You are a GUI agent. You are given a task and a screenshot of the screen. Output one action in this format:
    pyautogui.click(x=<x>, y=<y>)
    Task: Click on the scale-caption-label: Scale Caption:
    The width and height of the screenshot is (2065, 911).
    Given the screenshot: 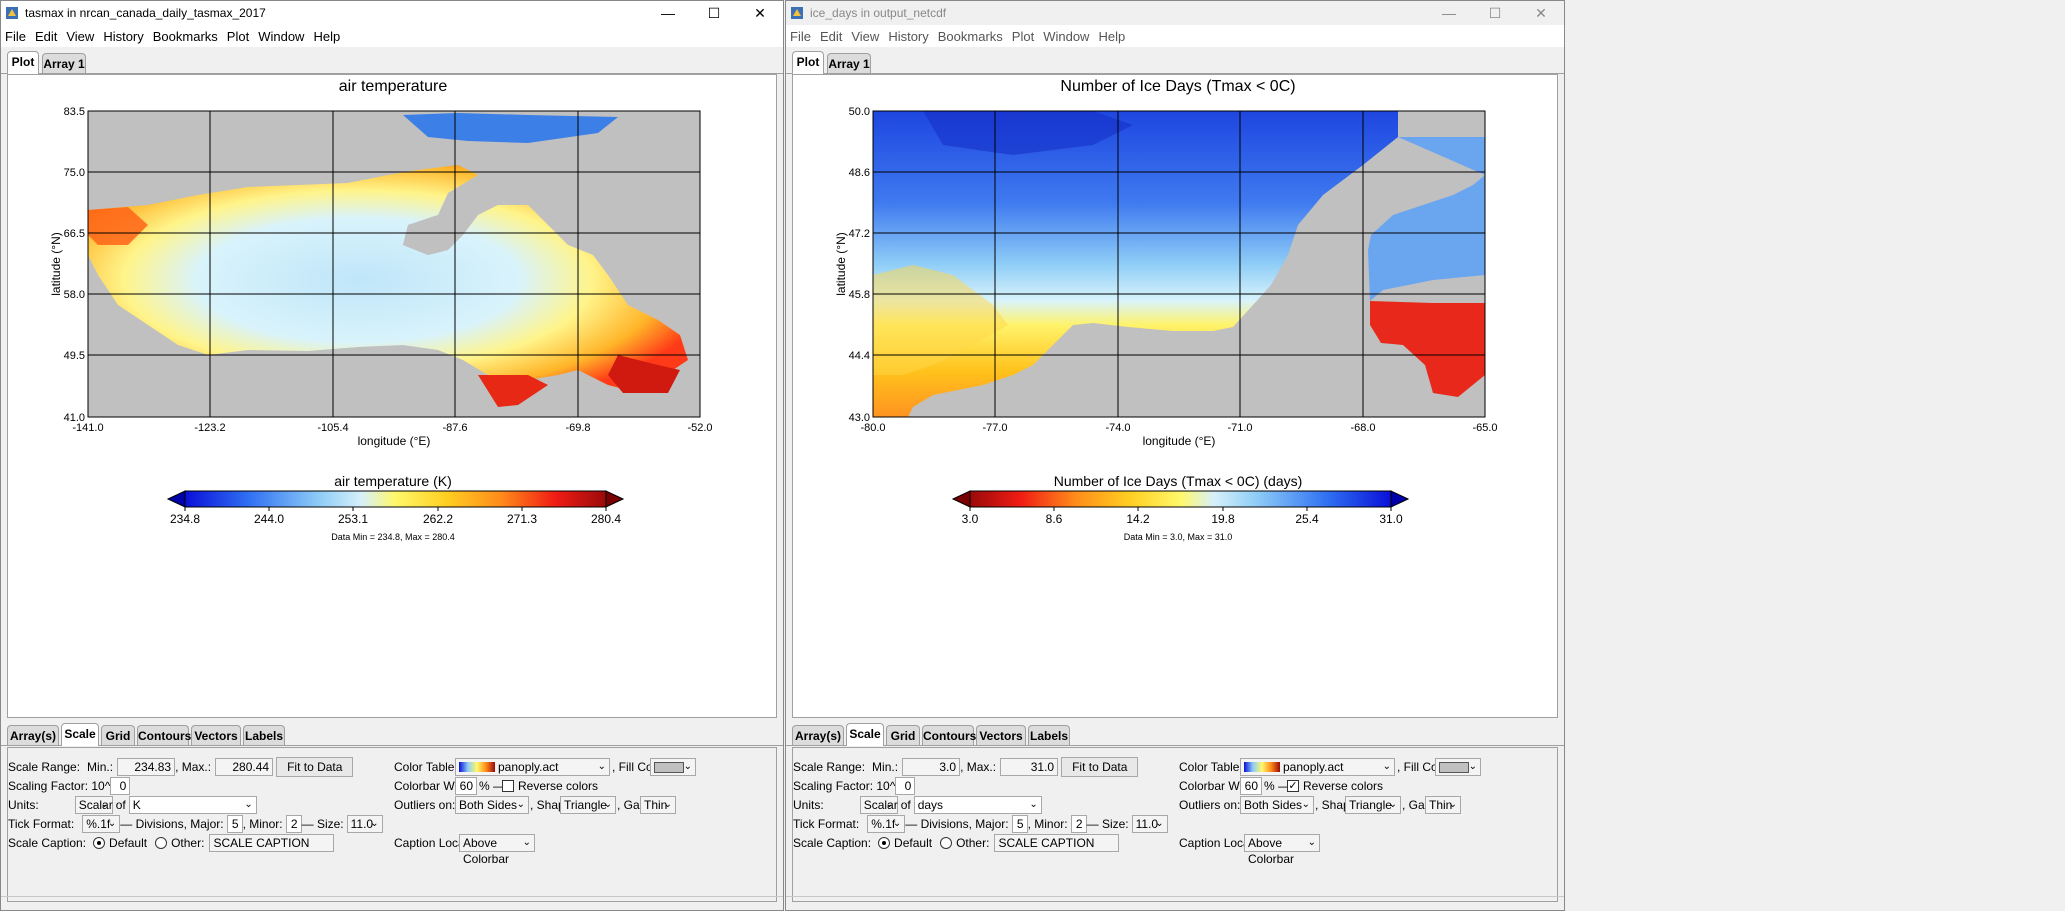 What is the action you would take?
    pyautogui.click(x=832, y=843)
    